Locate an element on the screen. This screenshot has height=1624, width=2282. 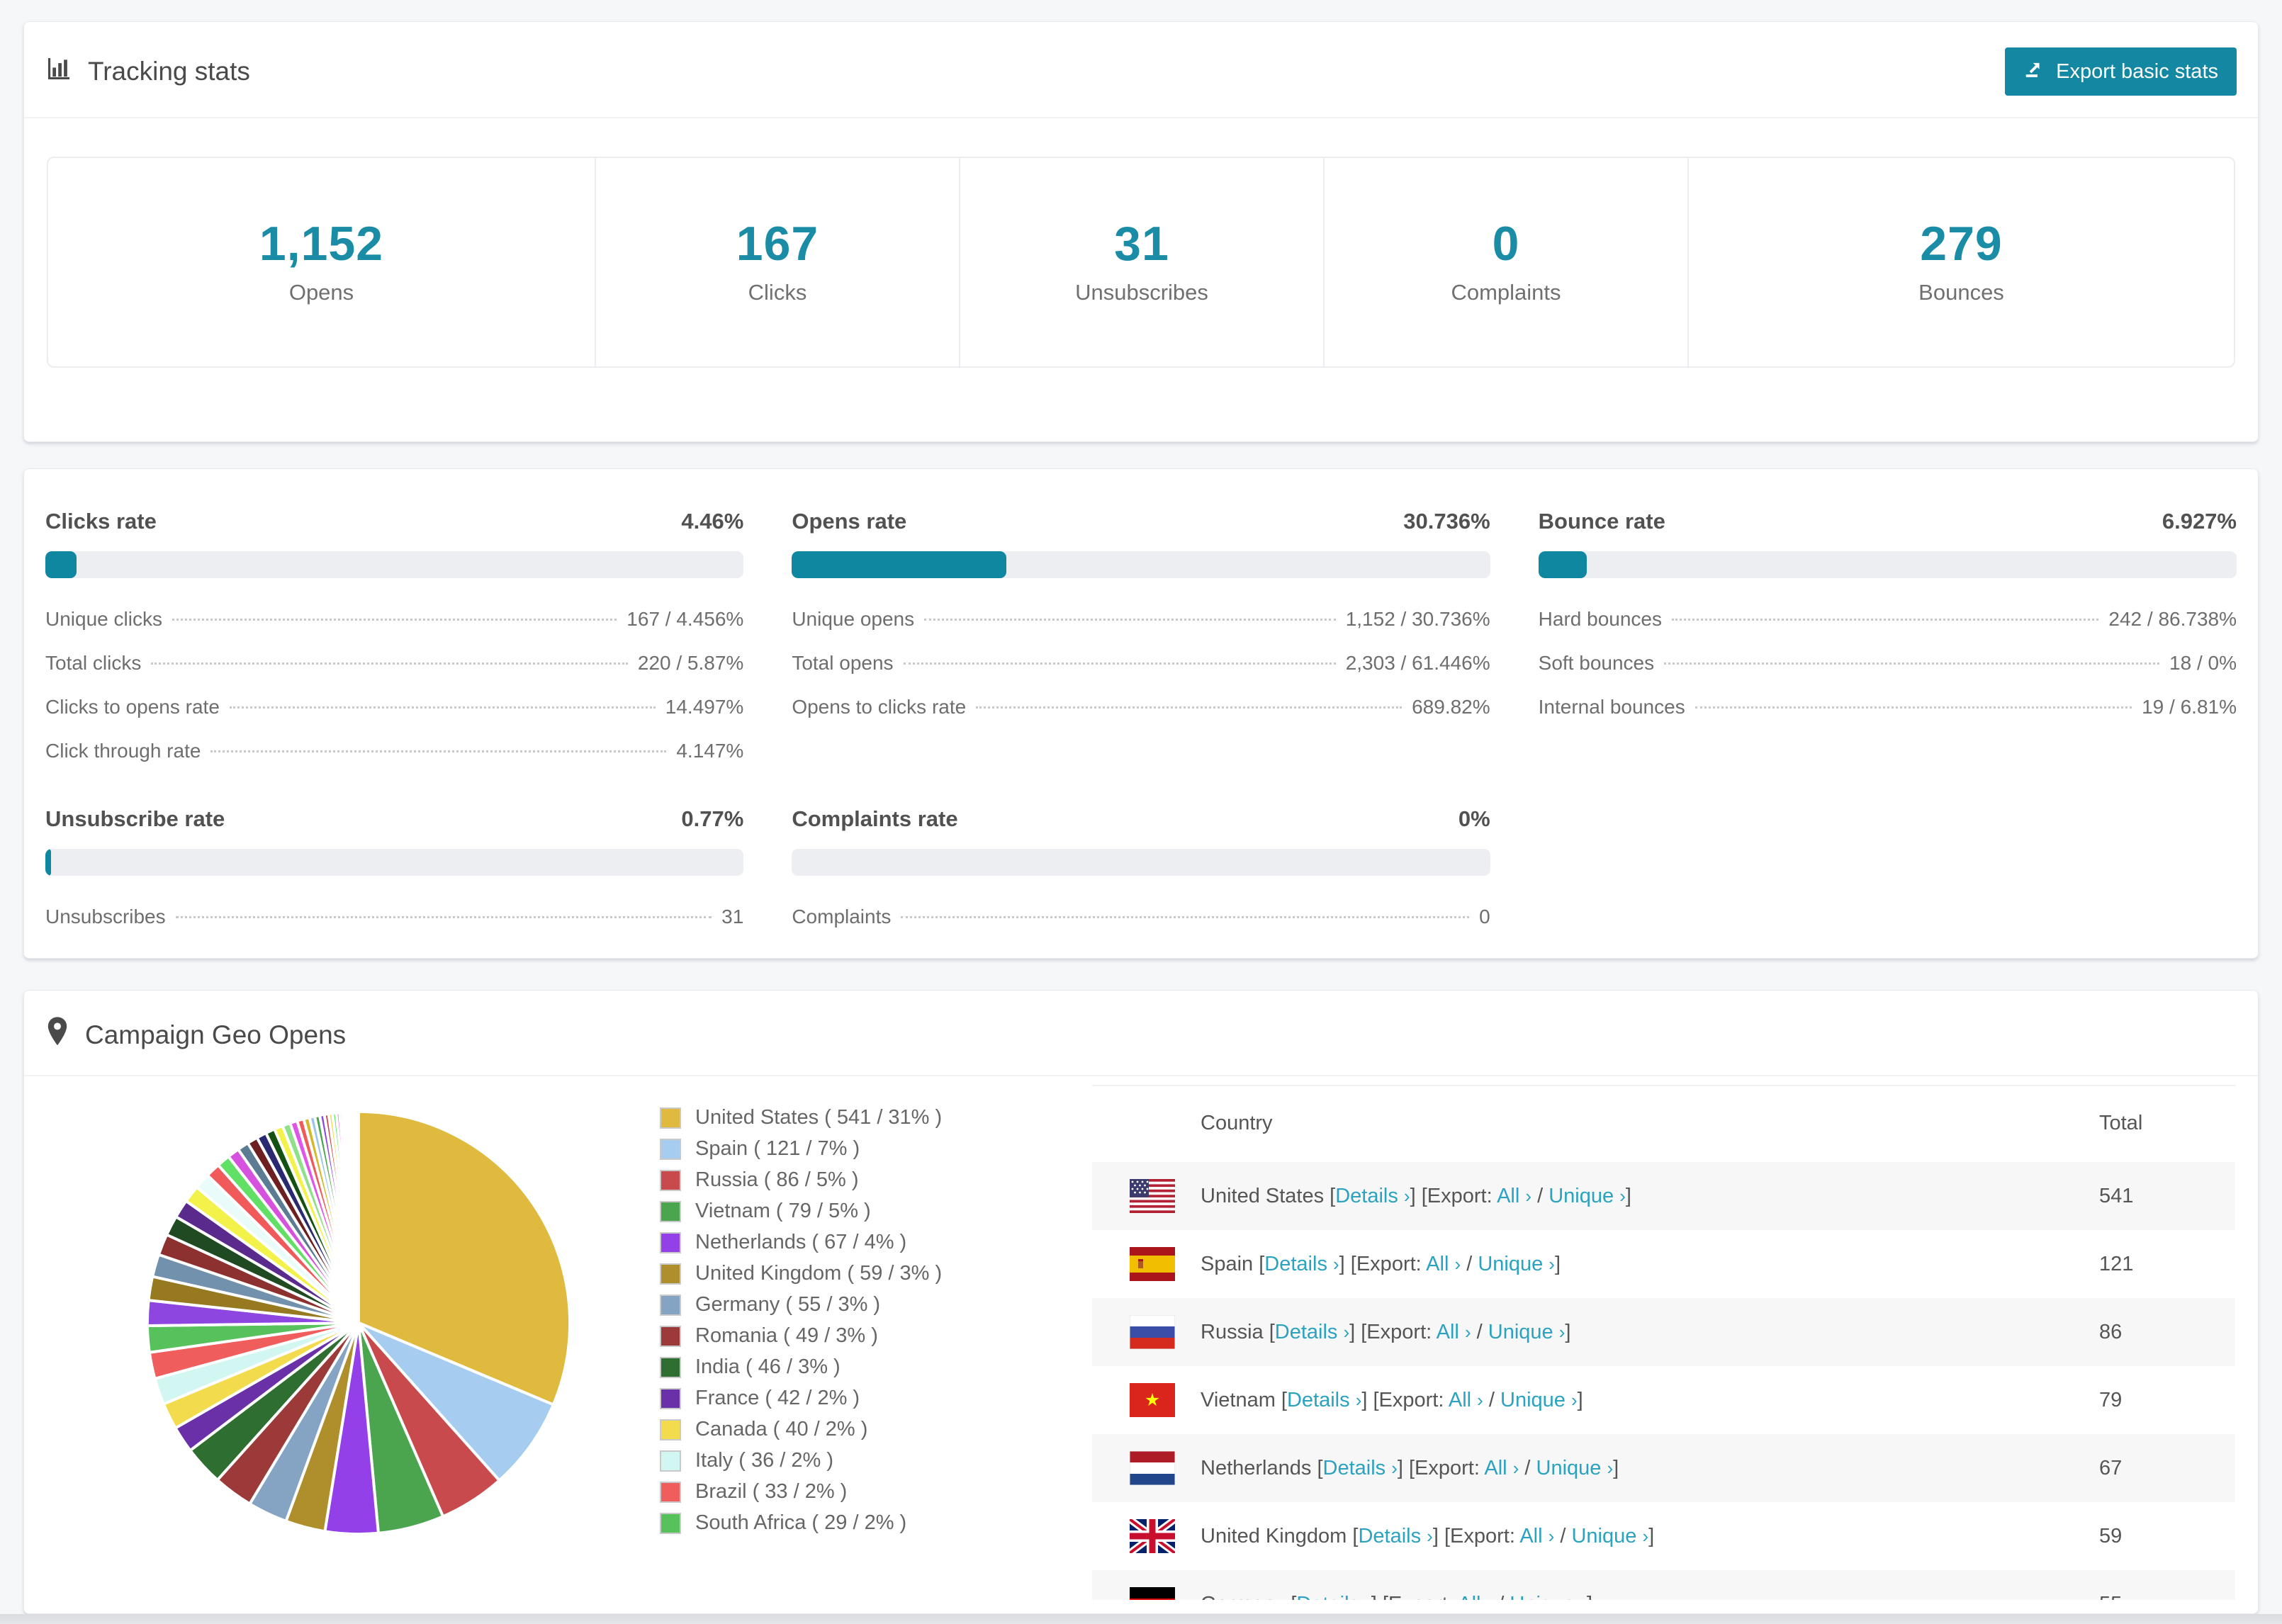
unsubscribe-rate-block: Unsubscribe rate 0.77% Unsubscribes 31 is located at coordinates (395, 867).